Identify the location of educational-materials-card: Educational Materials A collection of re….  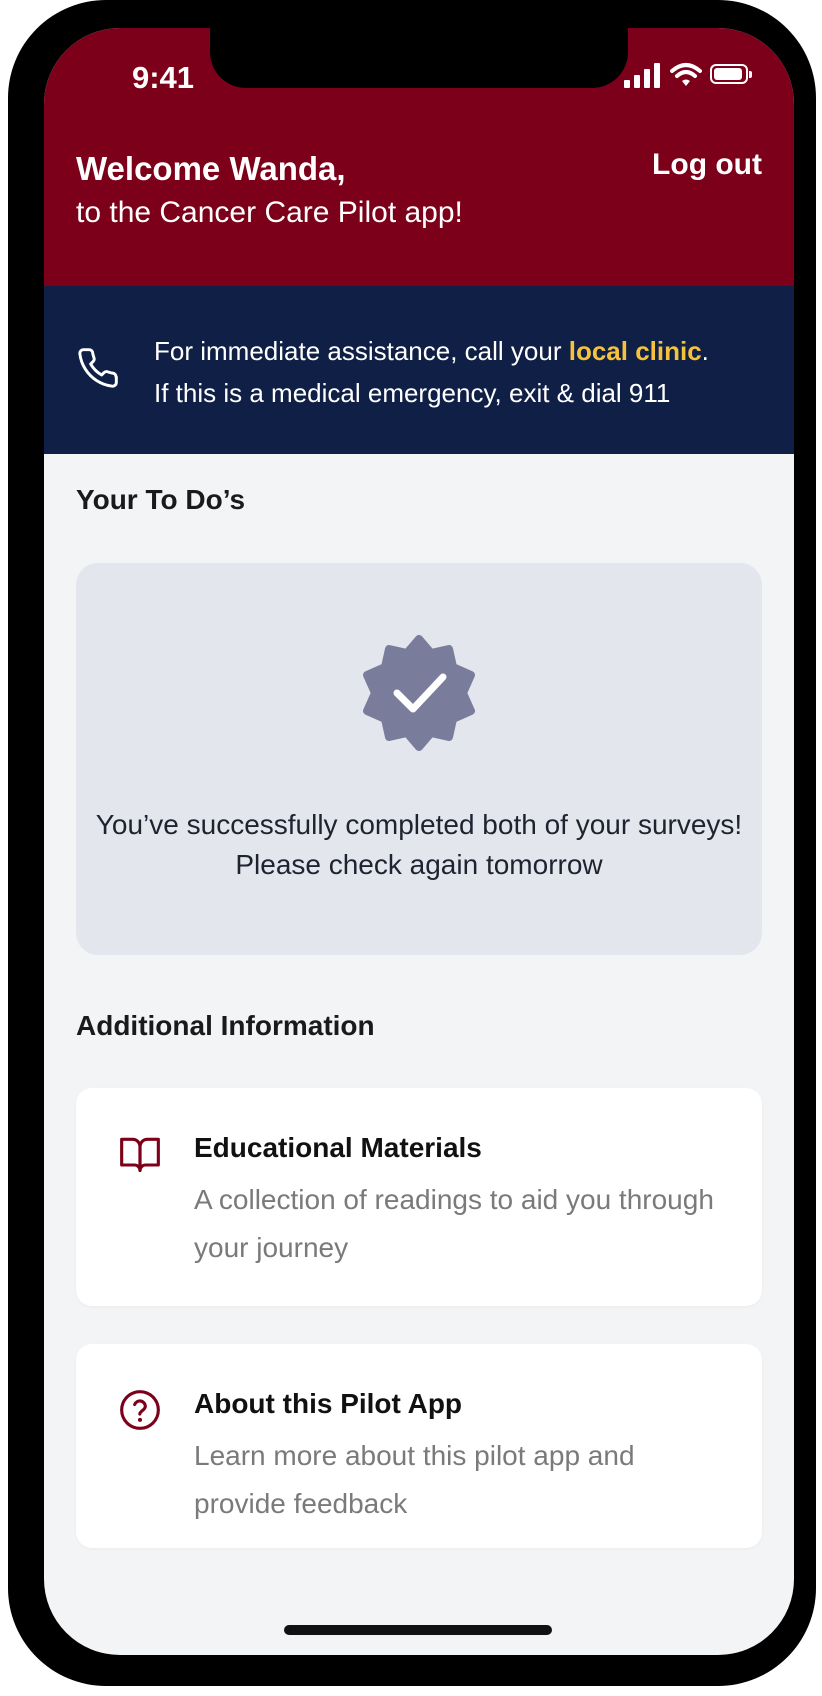
(419, 1197).